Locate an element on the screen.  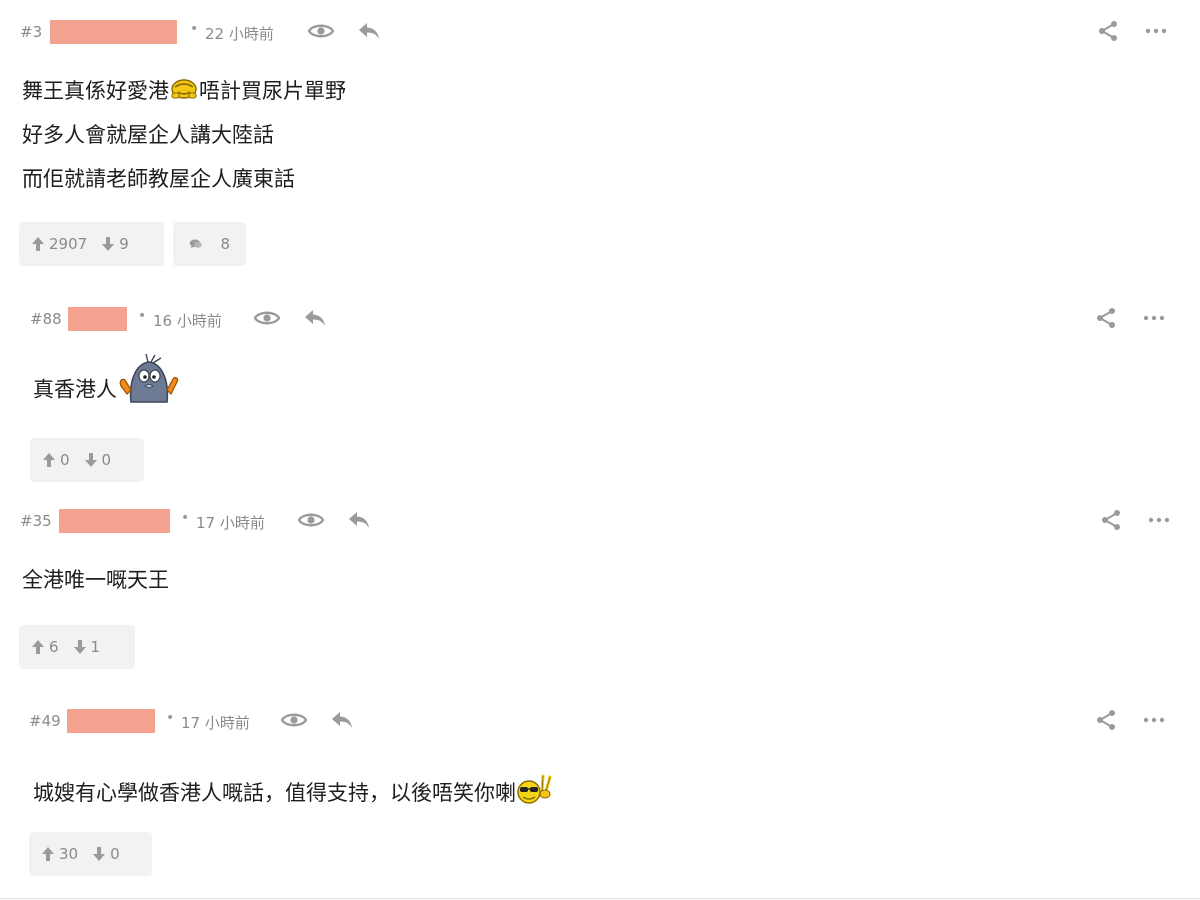
upvote-button: 2907 is located at coordinates (59, 244).